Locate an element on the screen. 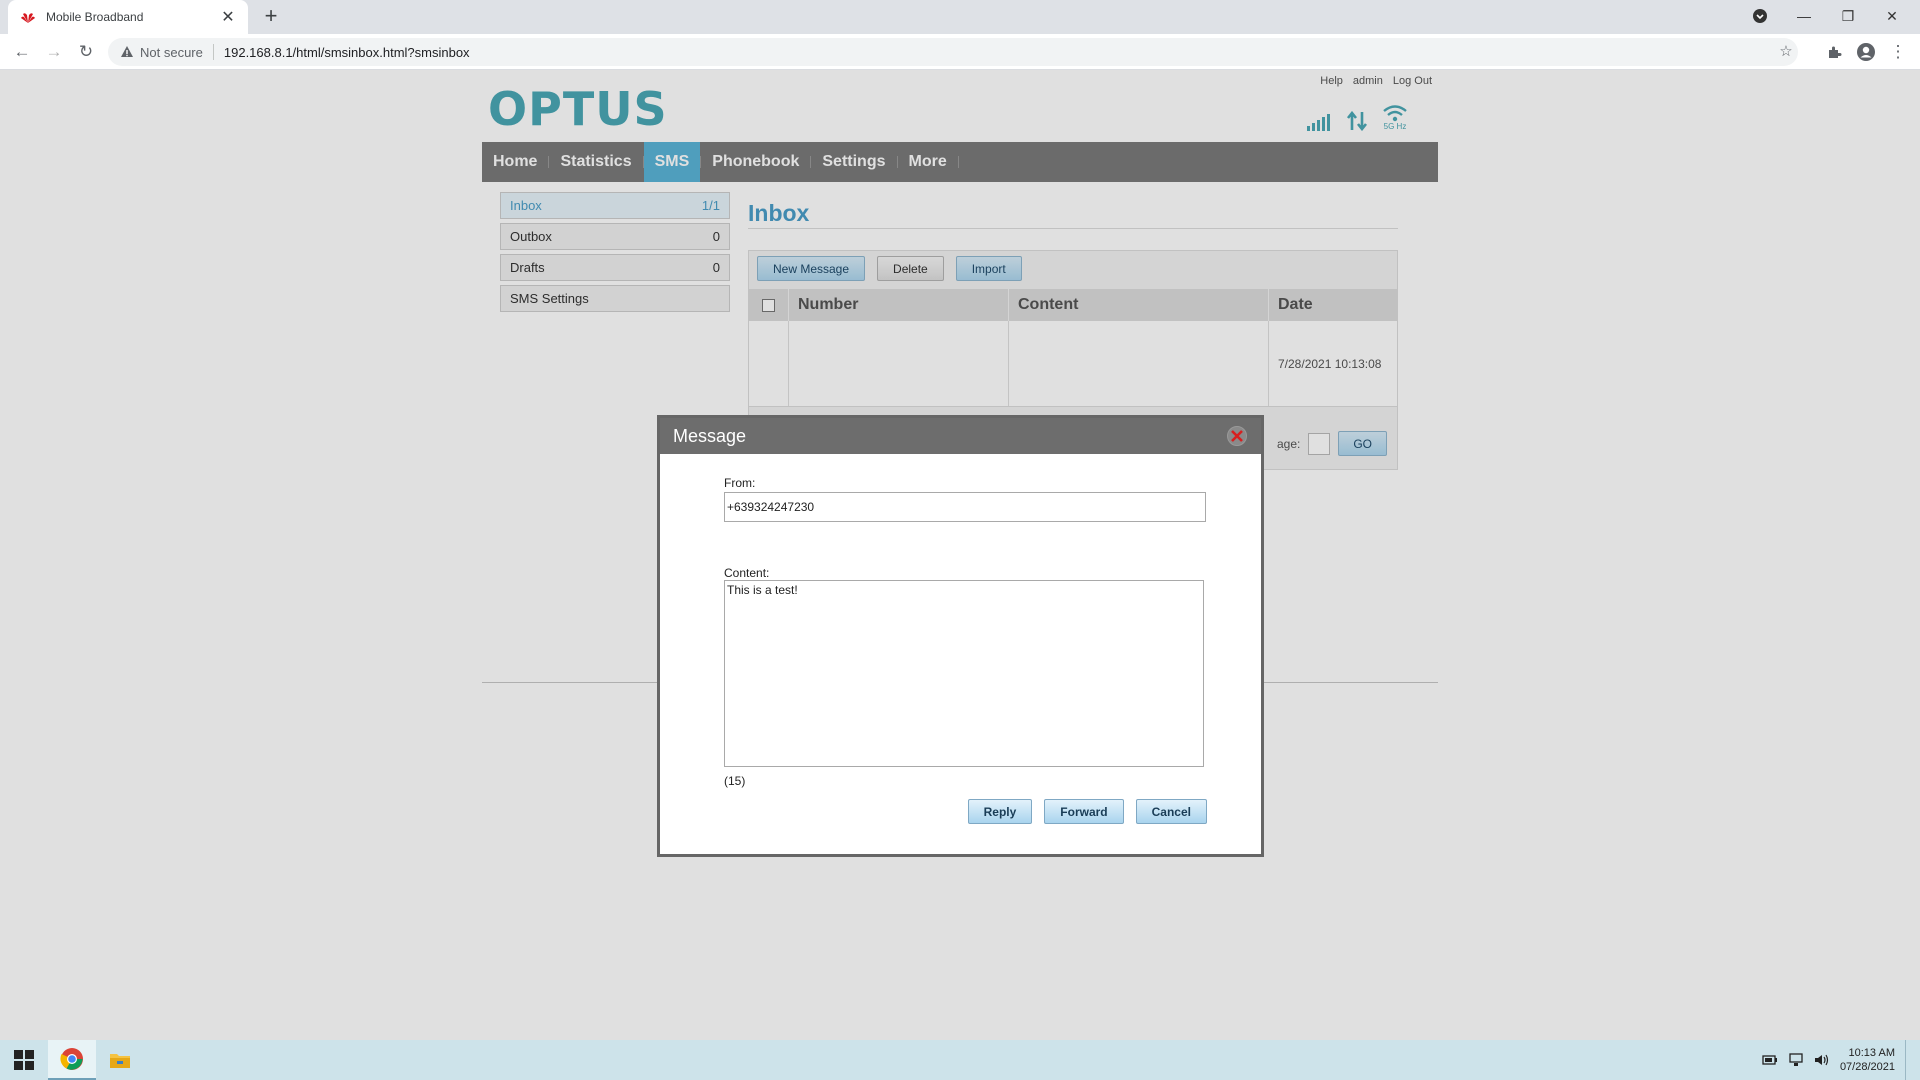 Image resolution: width=1920 pixels, height=1080 pixels. show-desktop-button is located at coordinates (1905, 1060).